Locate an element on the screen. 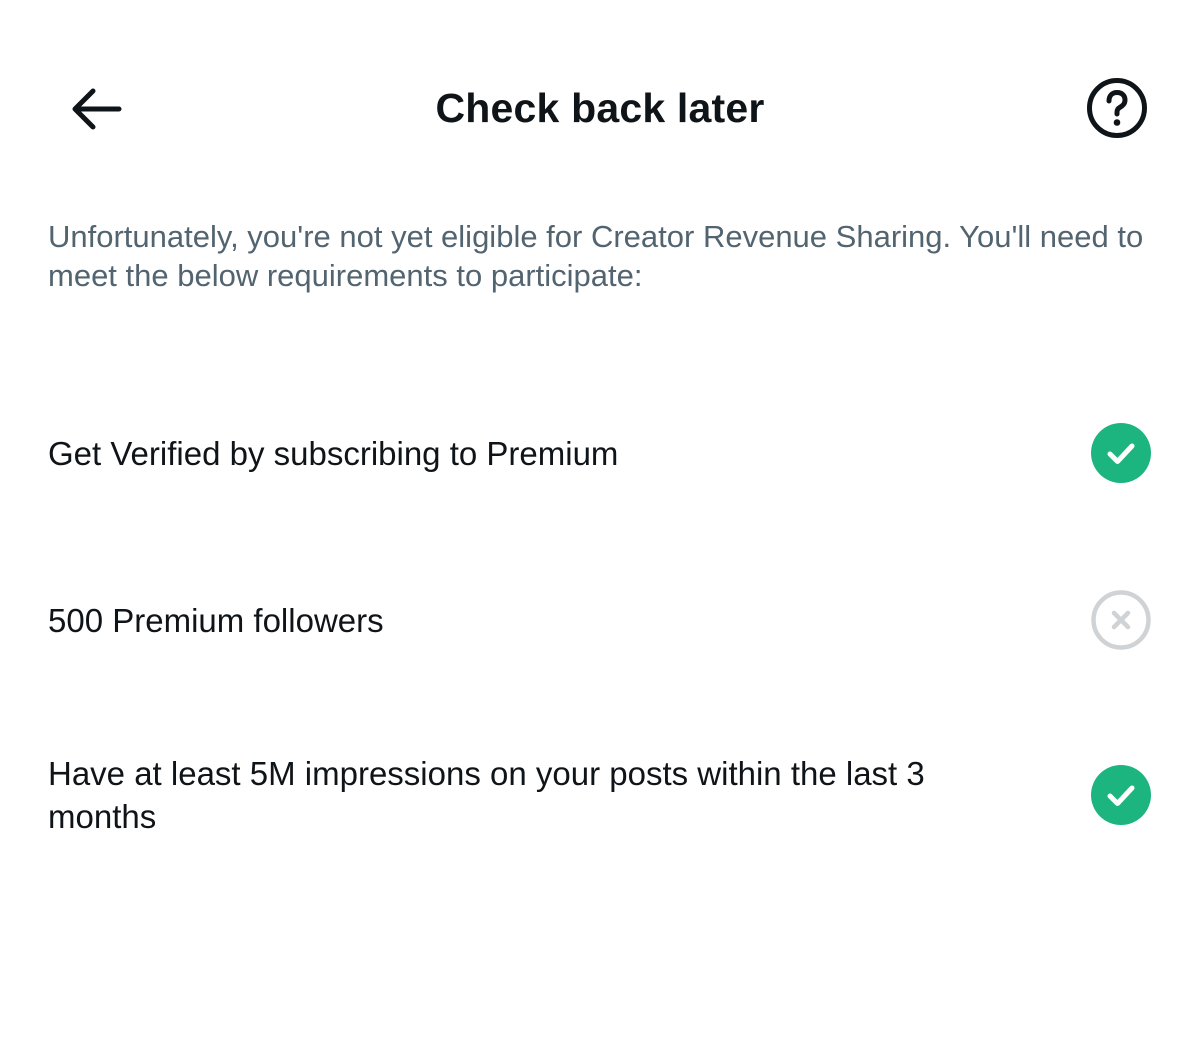 Image resolution: width=1200 pixels, height=1053 pixels. requirement-verified: Get Verified by subscribing to Premium is located at coordinates (600, 453).